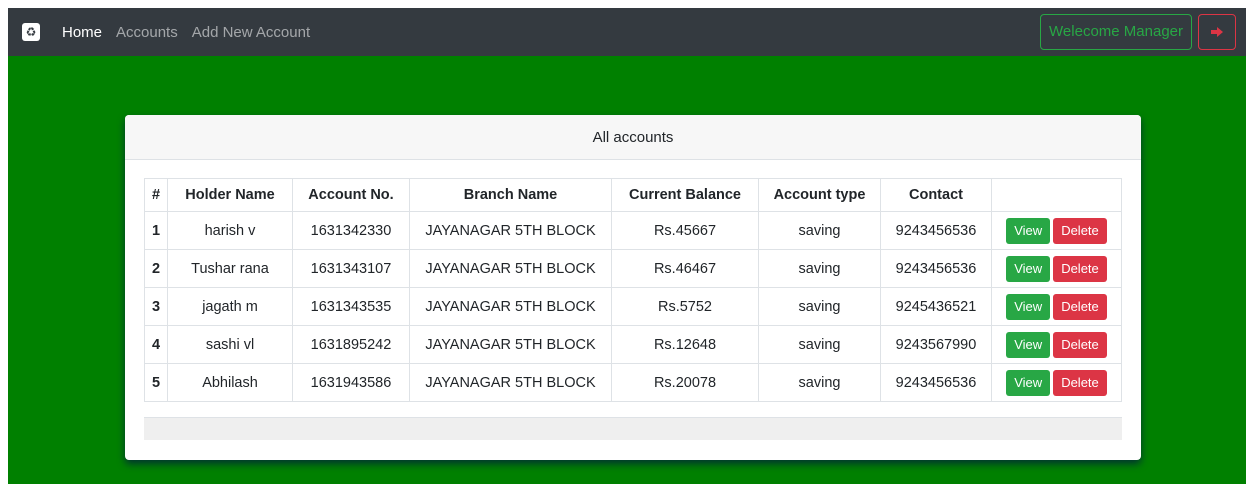 This screenshot has height=484, width=1254. What do you see at coordinates (351, 344) in the screenshot?
I see `account-no-cell: 1631895242` at bounding box center [351, 344].